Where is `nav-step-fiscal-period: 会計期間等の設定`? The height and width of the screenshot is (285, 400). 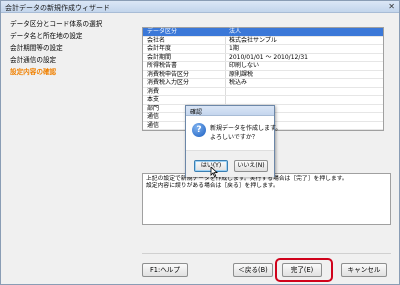
nav-step-fiscal-period: 会計期間等の設定 is located at coordinates (36, 47).